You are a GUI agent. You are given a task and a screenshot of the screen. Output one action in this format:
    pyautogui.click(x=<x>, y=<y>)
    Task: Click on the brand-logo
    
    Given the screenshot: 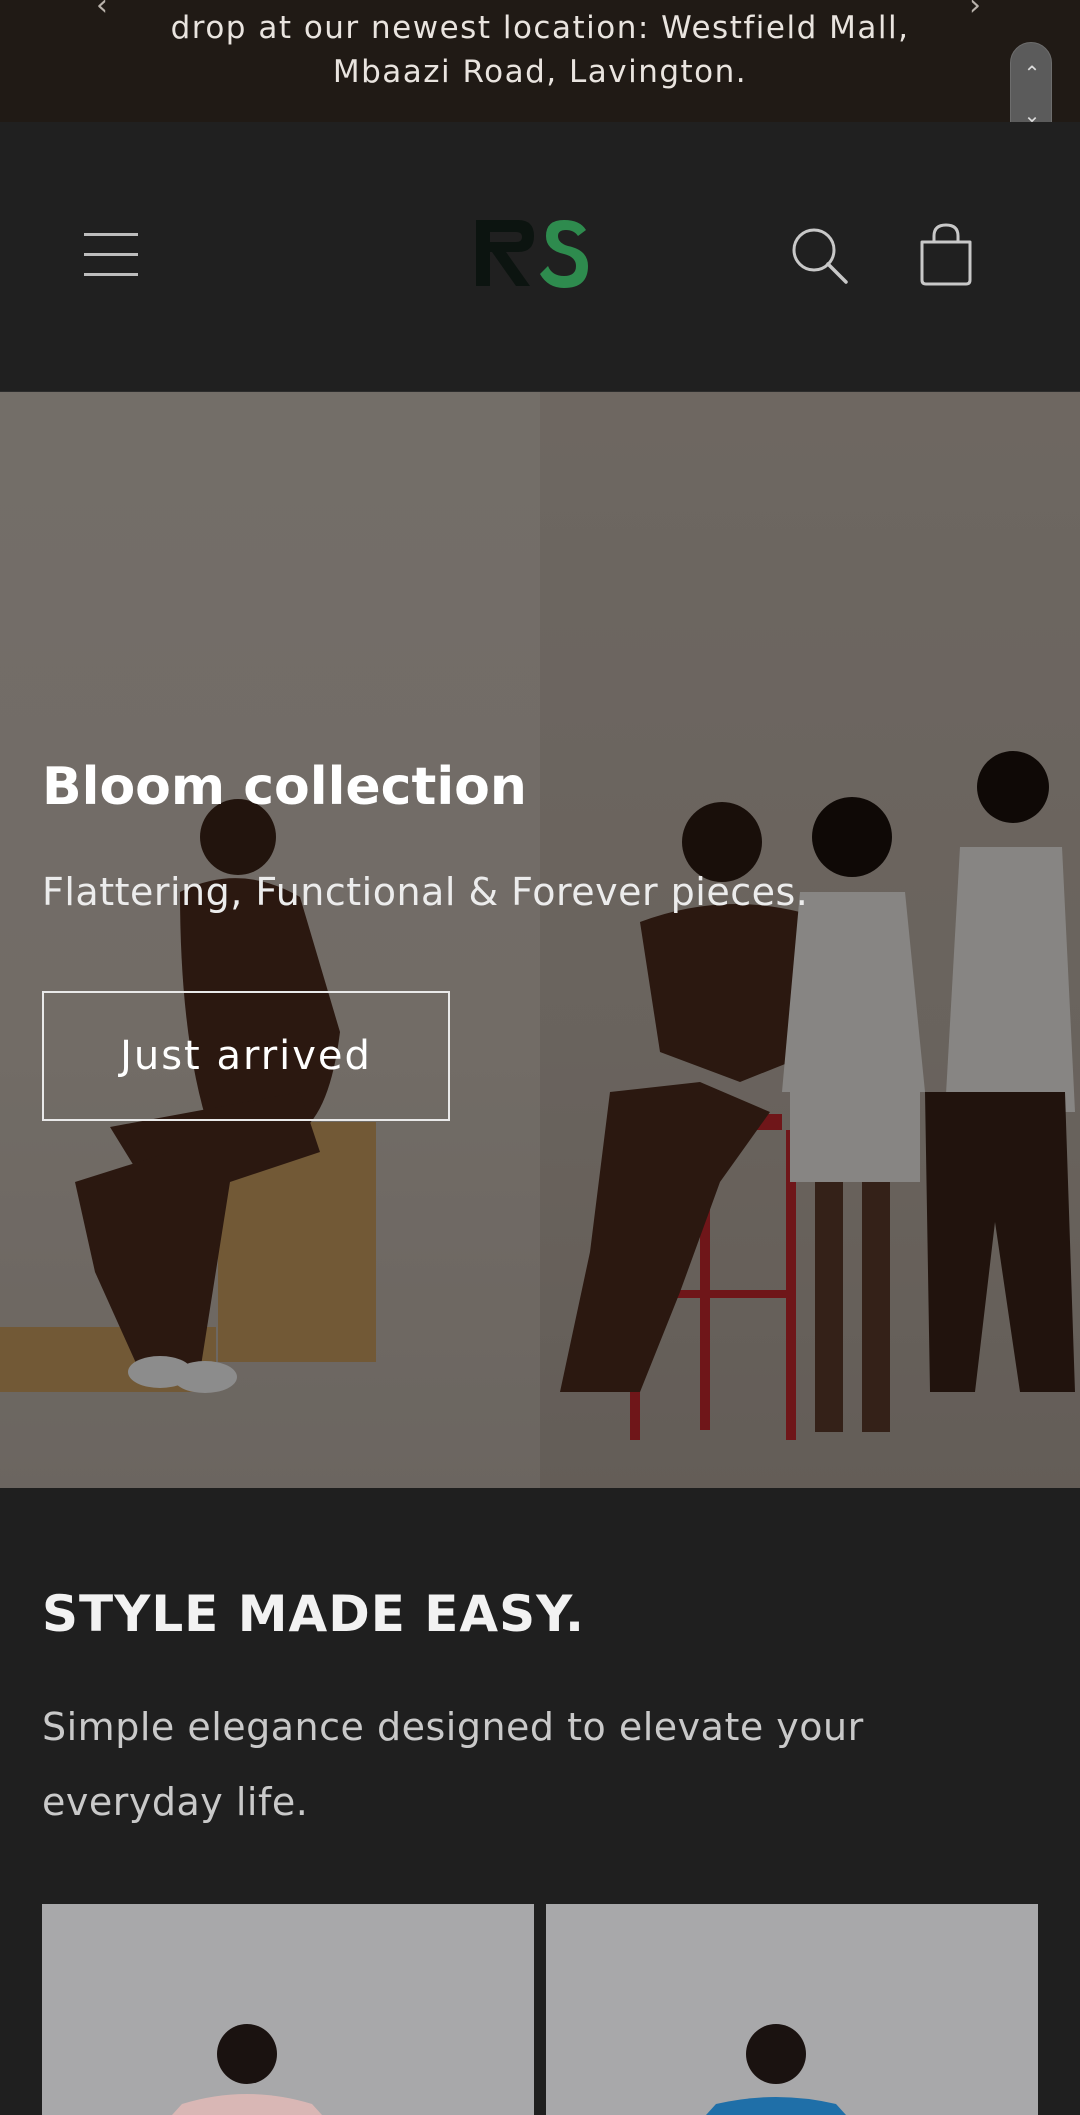 What is the action you would take?
    pyautogui.click(x=533, y=250)
    